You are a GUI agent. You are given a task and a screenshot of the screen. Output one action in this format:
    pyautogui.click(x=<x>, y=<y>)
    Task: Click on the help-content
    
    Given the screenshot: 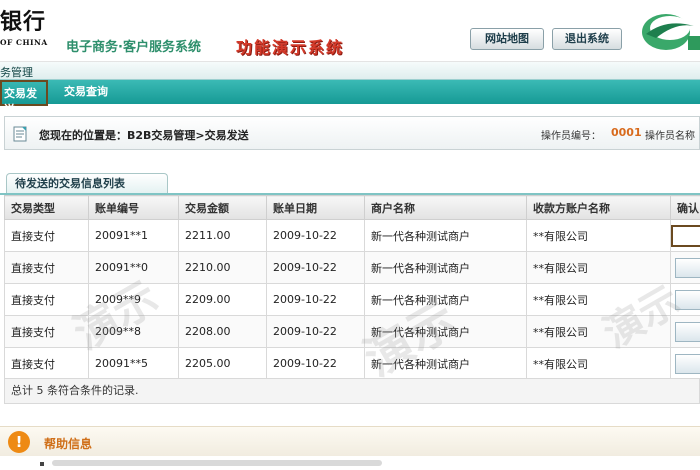 What is the action you would take?
    pyautogui.click(x=350, y=463)
    